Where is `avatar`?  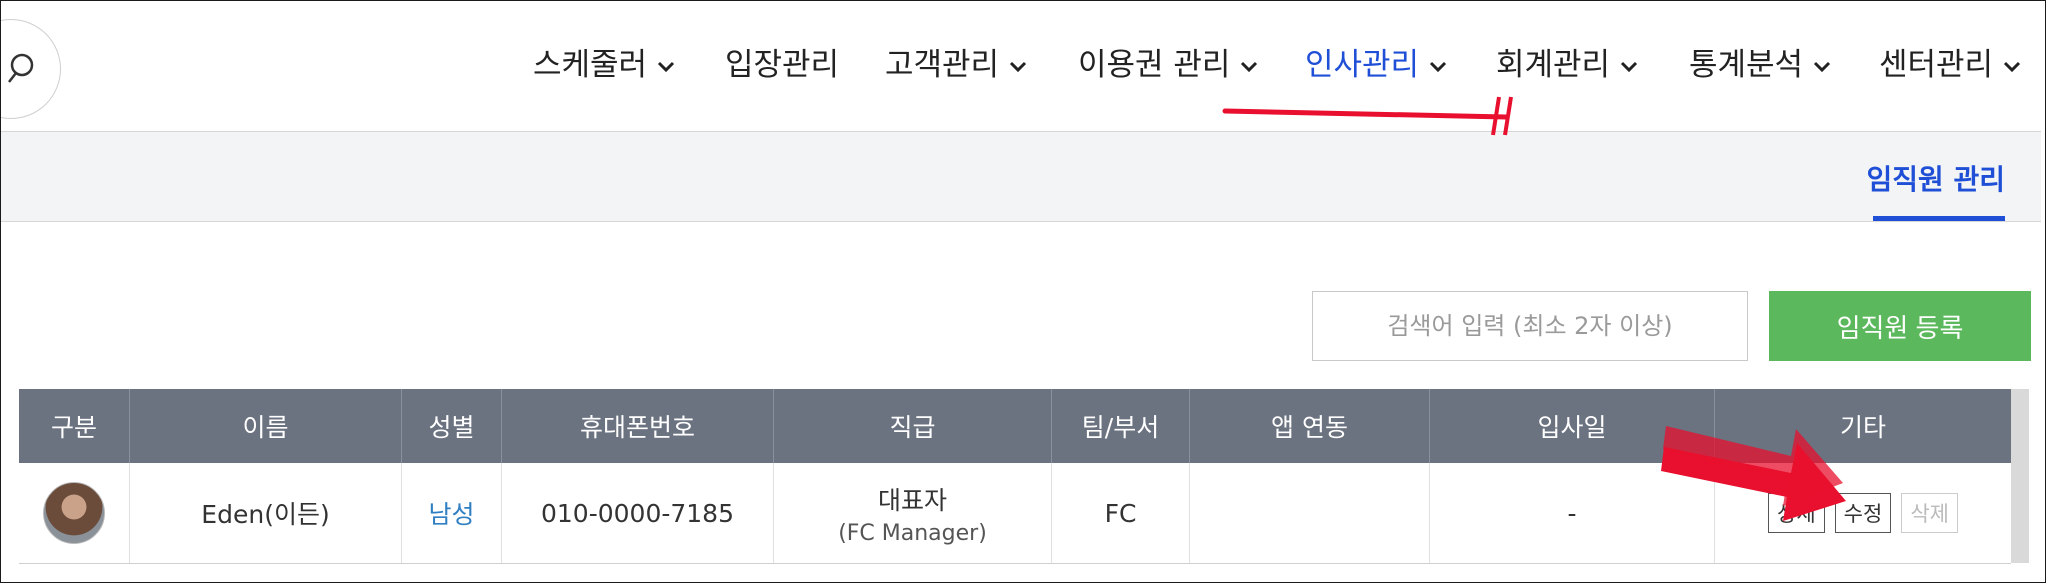 avatar is located at coordinates (74, 513).